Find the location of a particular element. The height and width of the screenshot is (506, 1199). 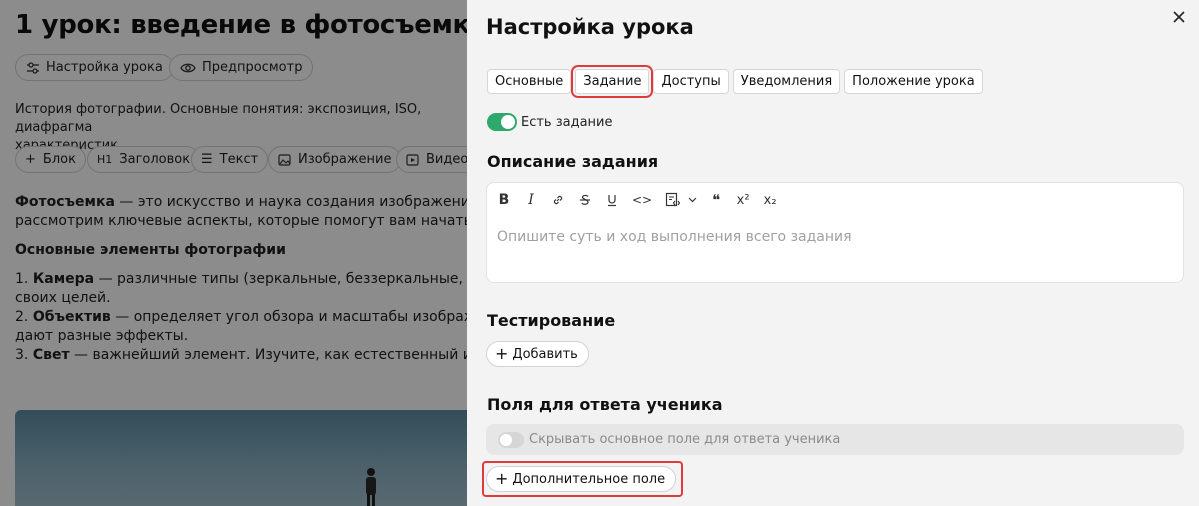

tab-access: Доступы is located at coordinates (691, 81).